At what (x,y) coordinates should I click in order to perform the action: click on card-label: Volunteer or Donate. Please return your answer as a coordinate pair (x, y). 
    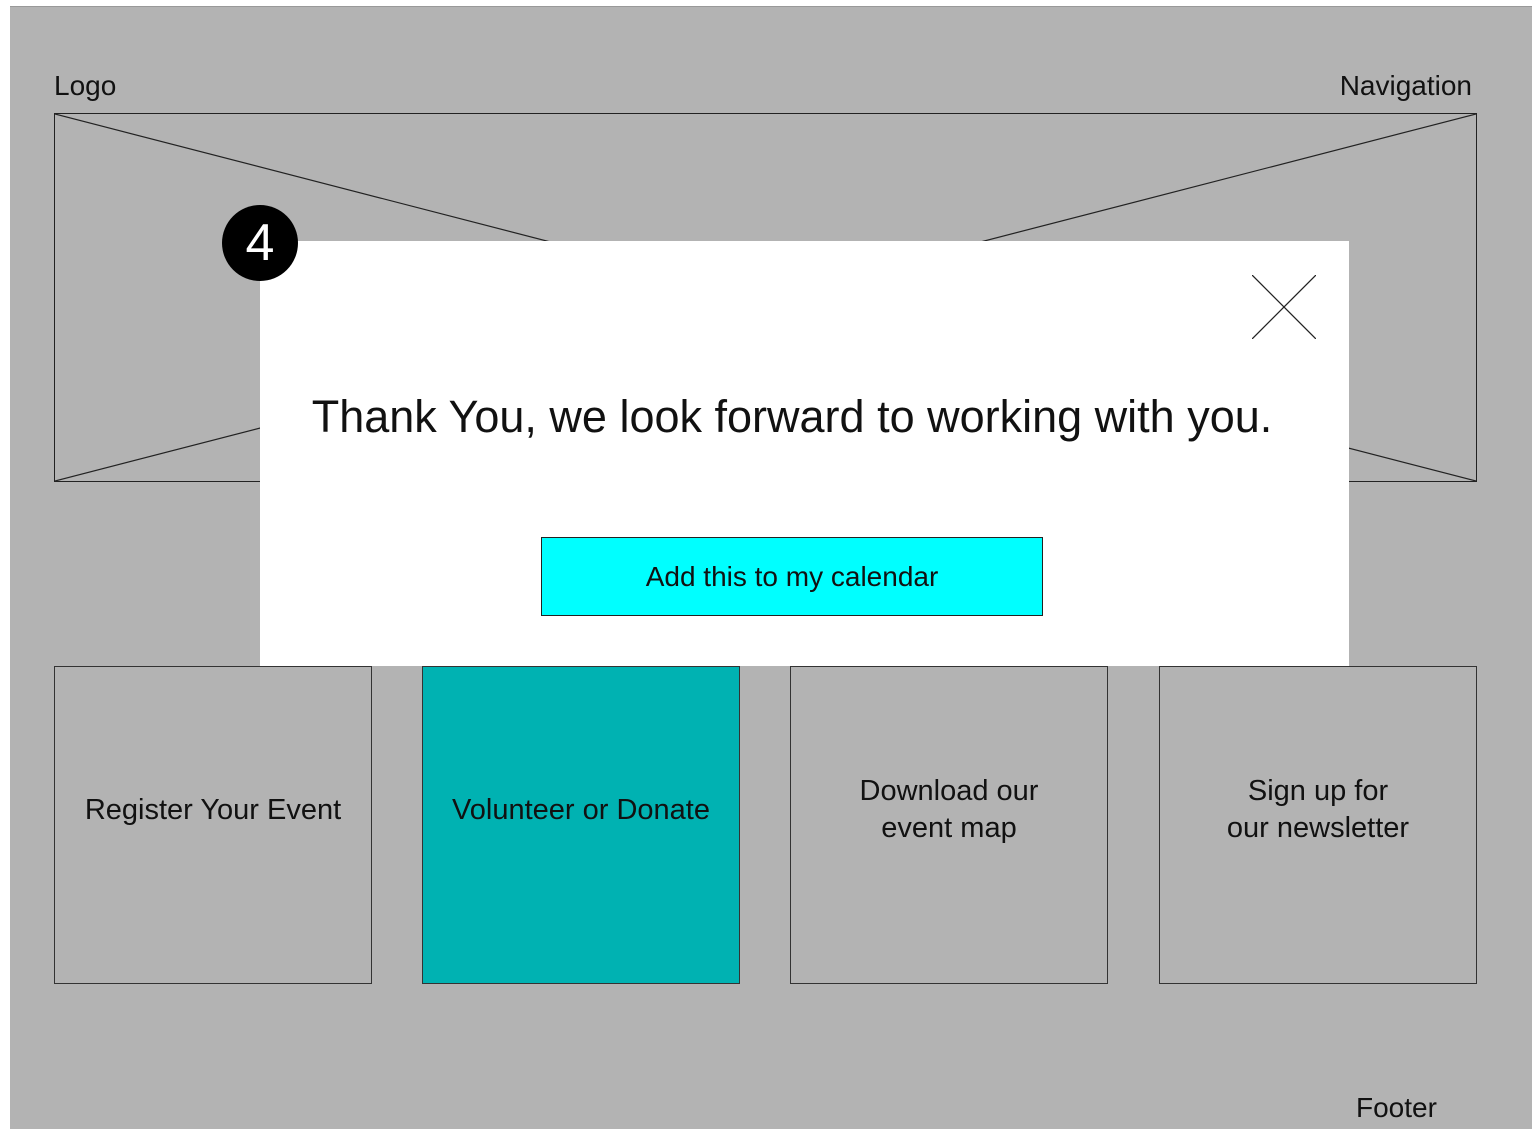
    Looking at the image, I should click on (581, 809).